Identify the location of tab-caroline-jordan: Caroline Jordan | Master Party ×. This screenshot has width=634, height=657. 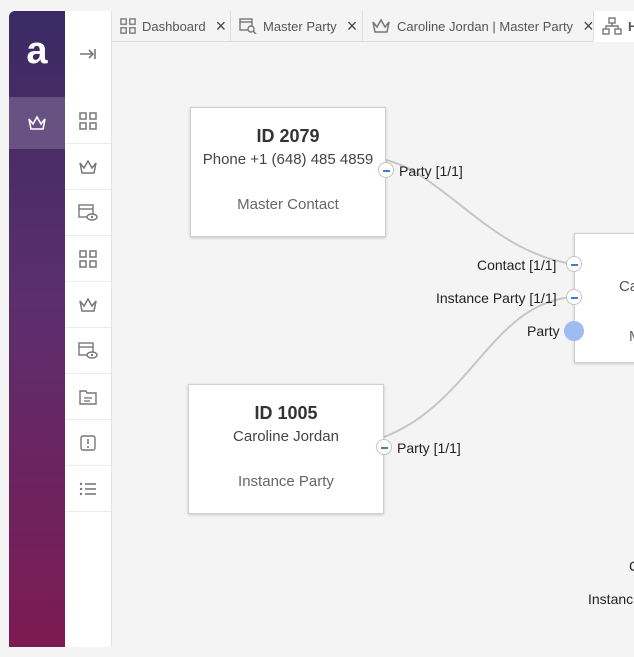
(478, 26).